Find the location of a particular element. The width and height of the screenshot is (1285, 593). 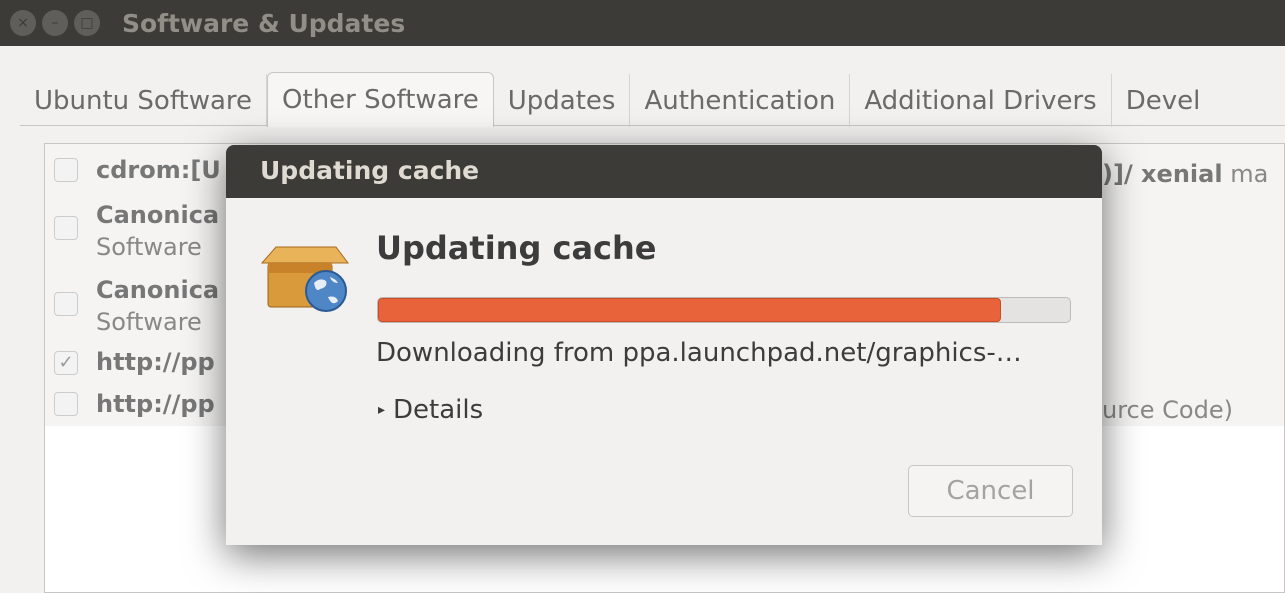

details-expander: ▸ Details is located at coordinates (430, 410).